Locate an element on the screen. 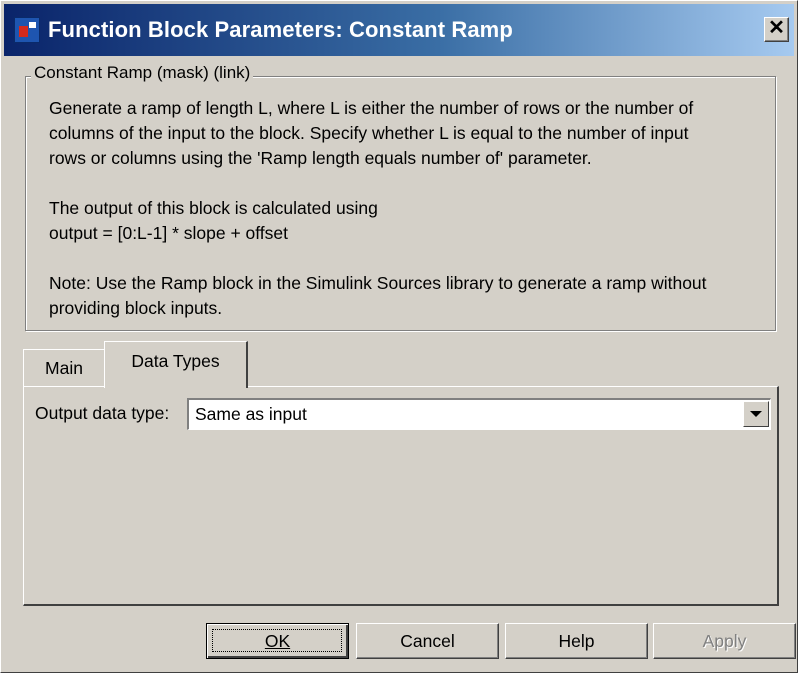 Image resolution: width=798 pixels, height=673 pixels. ok-button-label: OK is located at coordinates (277, 640).